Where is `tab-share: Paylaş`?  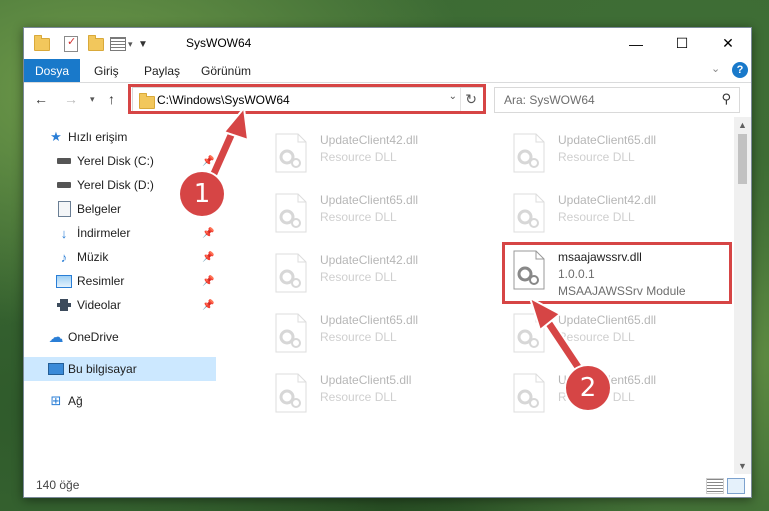 tab-share: Paylaş is located at coordinates (162, 71).